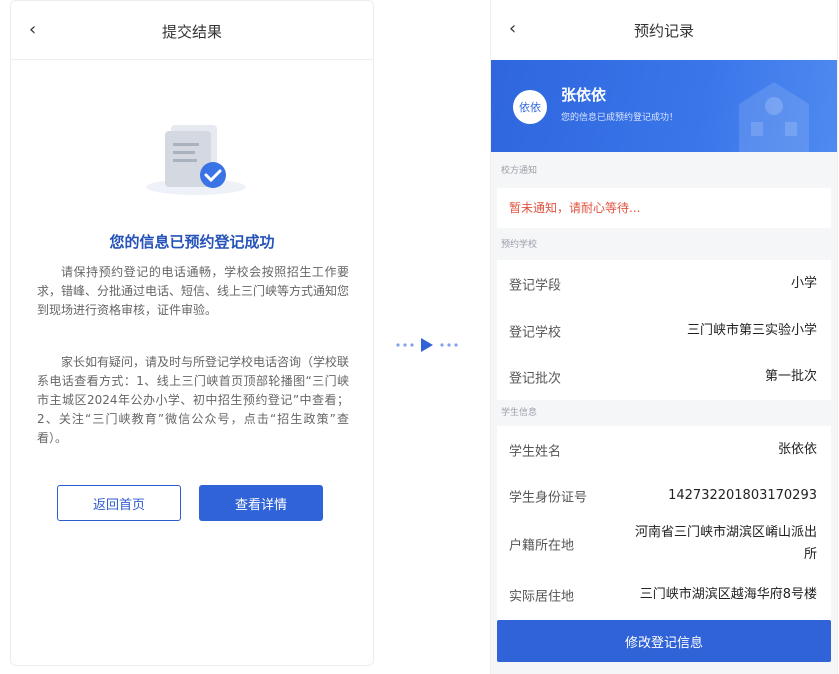 Image resolution: width=839 pixels, height=674 pixels. What do you see at coordinates (742, 495) in the screenshot?
I see `row-value: 142732201803170293` at bounding box center [742, 495].